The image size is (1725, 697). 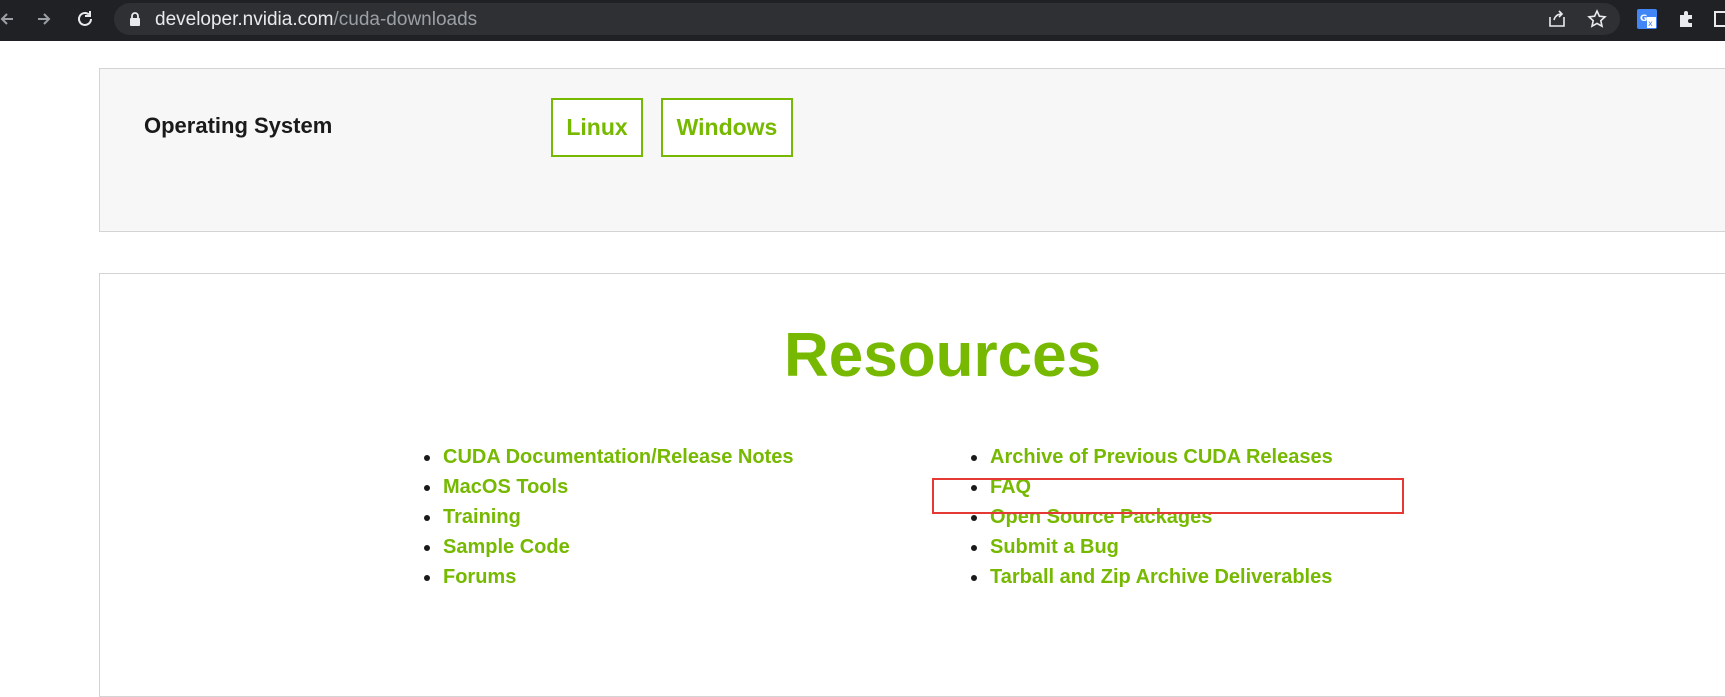 I want to click on back-arrow-icon, so click(x=9, y=19).